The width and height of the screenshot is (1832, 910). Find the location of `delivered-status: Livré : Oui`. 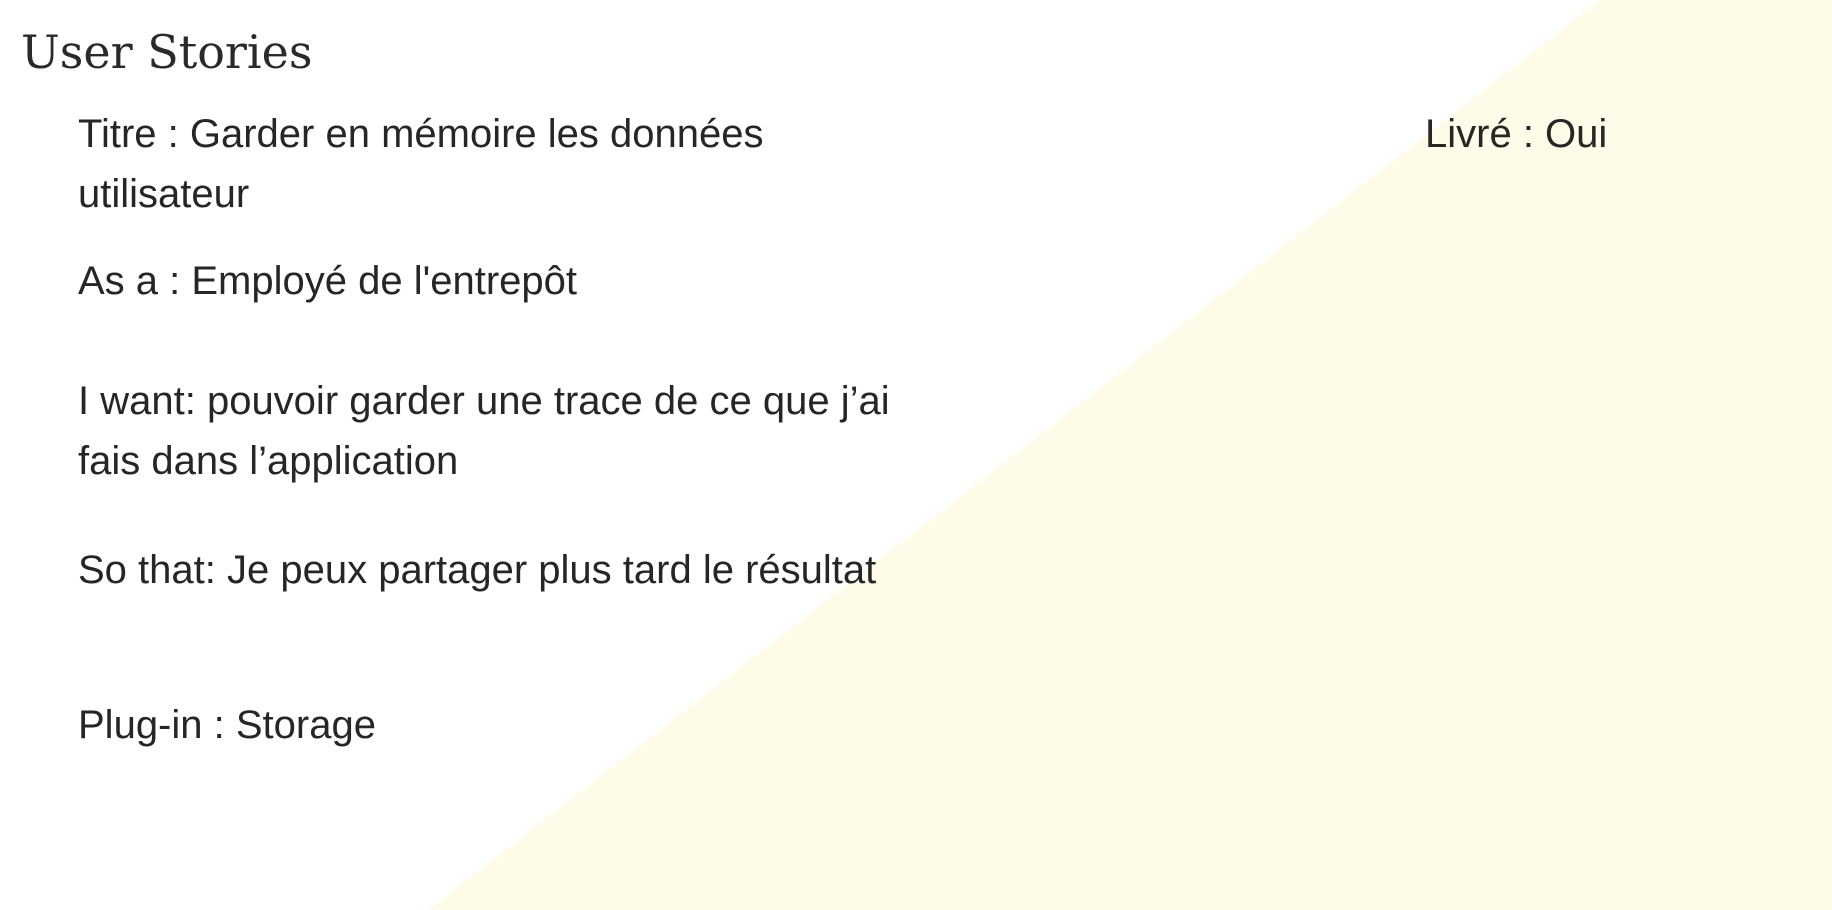

delivered-status: Livré : Oui is located at coordinates (1516, 134).